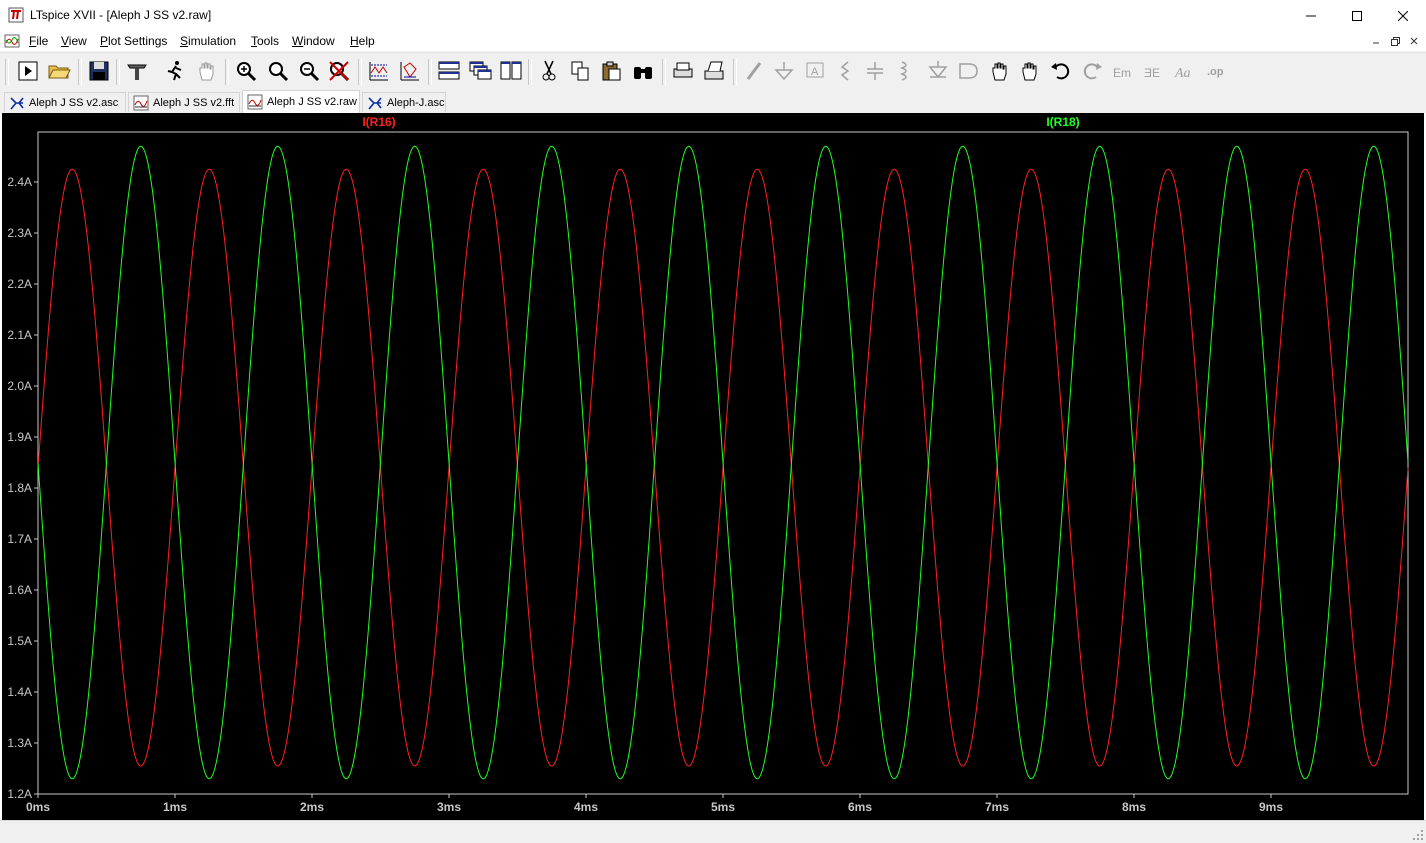  I want to click on copy-button, so click(580, 71).